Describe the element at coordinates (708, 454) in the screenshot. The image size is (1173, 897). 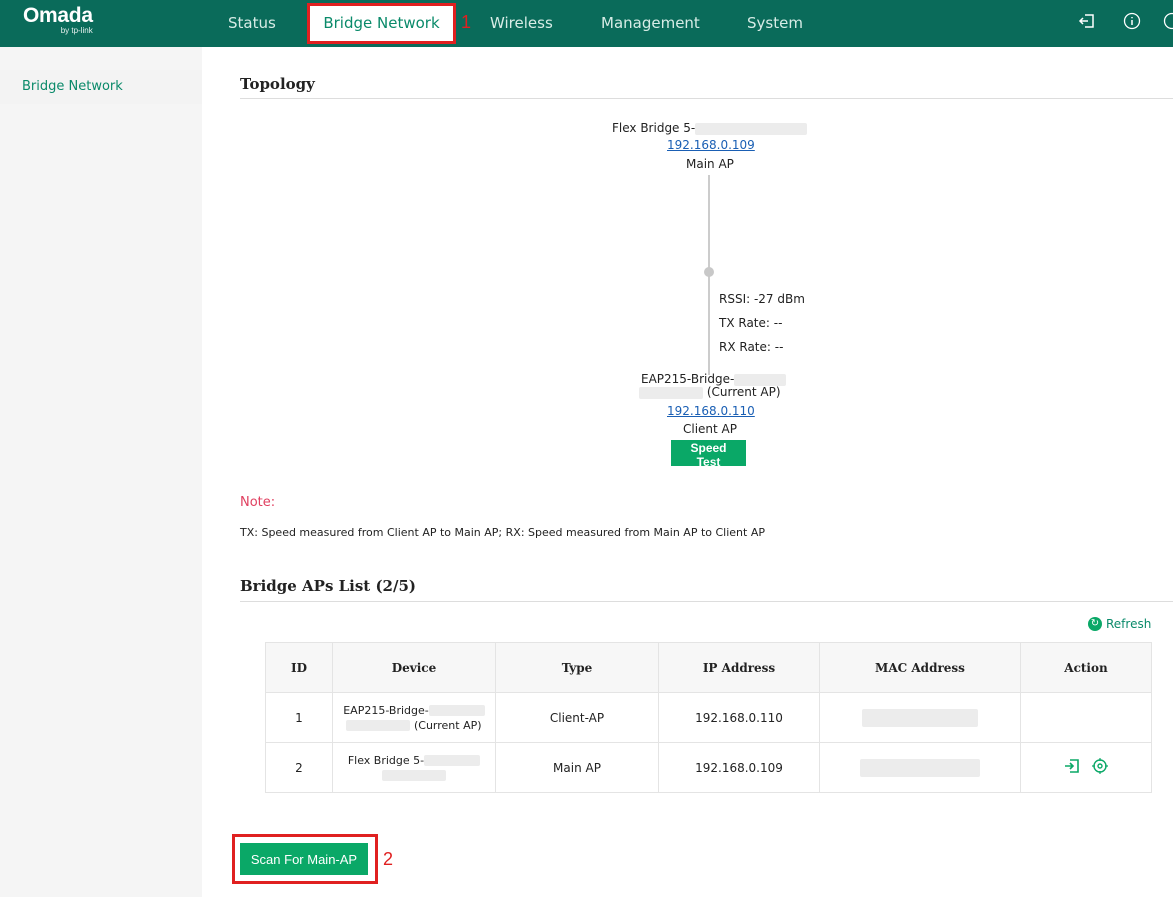
I see `speed-test-button: Speed Test` at that location.